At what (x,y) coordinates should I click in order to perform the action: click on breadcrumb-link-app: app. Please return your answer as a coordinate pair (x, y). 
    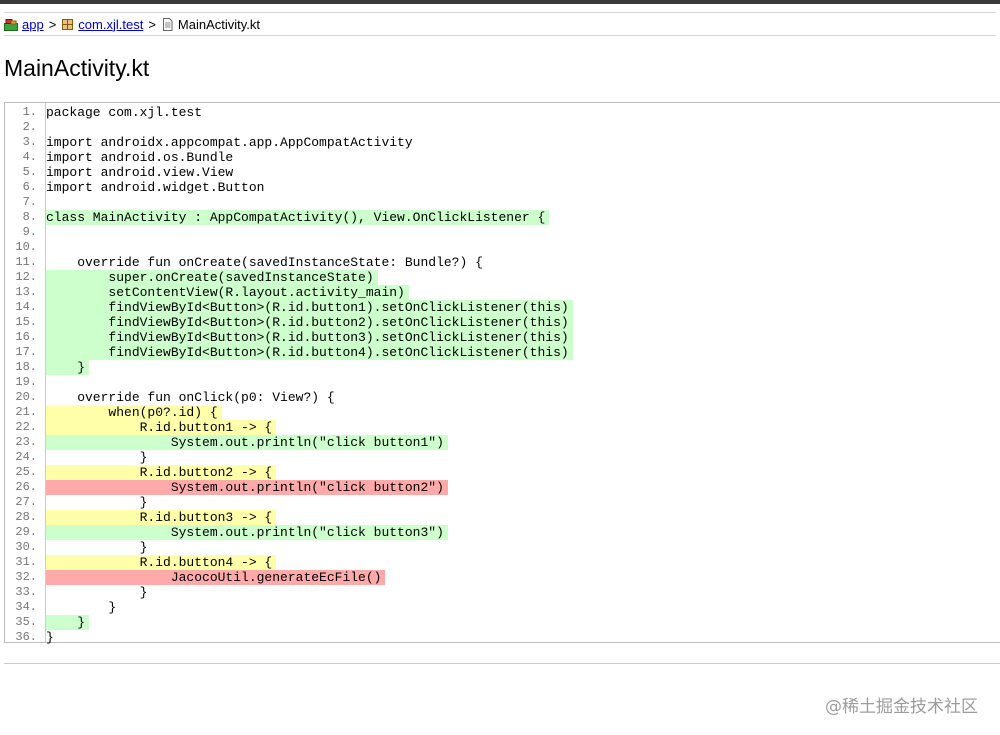
    Looking at the image, I should click on (33, 24).